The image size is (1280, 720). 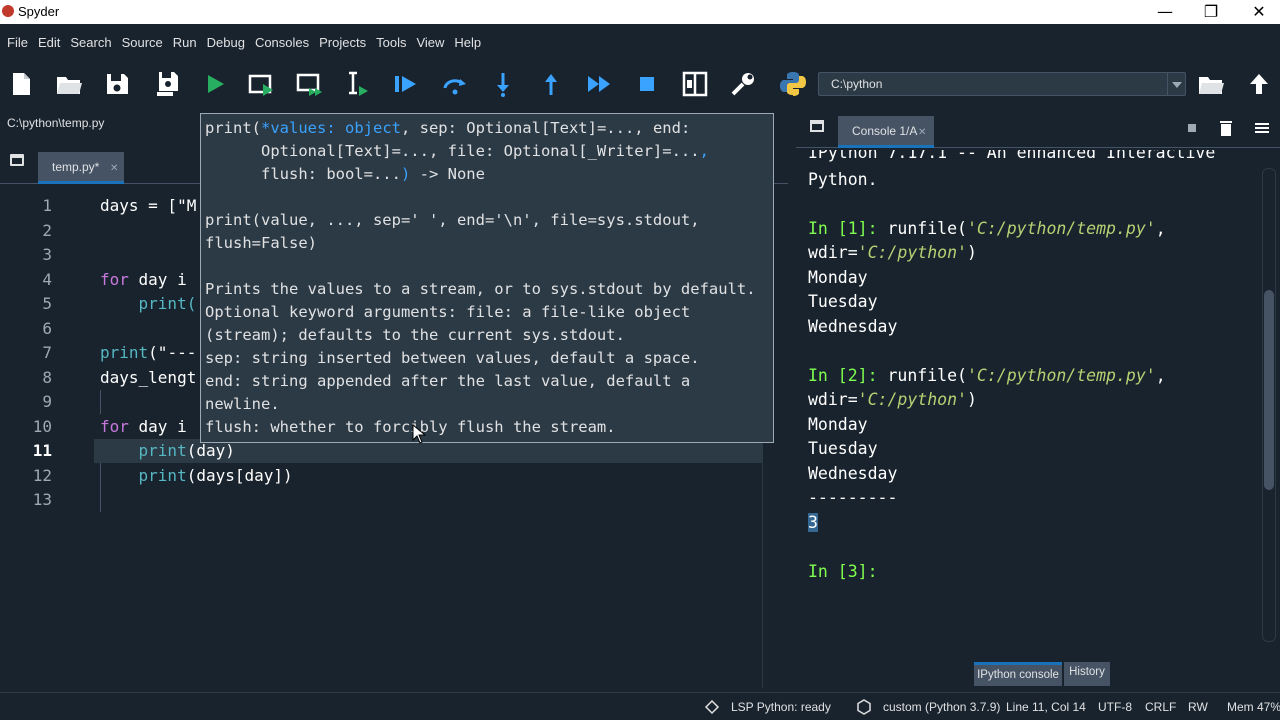 What do you see at coordinates (455, 84) in the screenshot?
I see `step-icon` at bounding box center [455, 84].